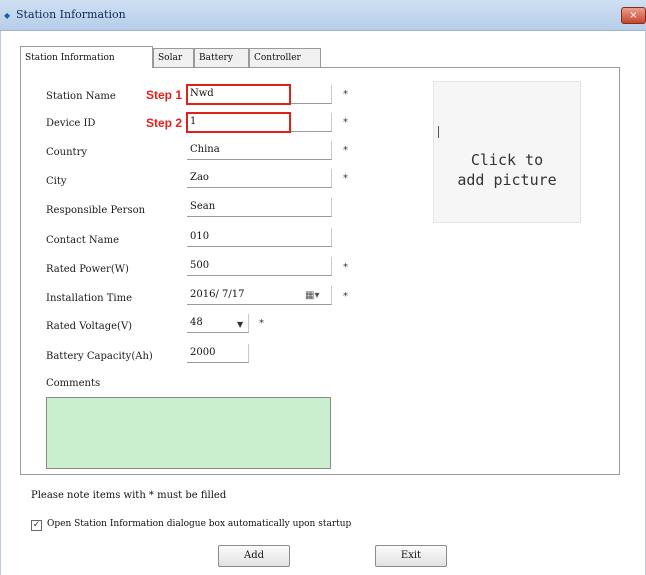 The image size is (646, 575). Describe the element at coordinates (438, 132) in the screenshot. I see `text-cursor` at that location.